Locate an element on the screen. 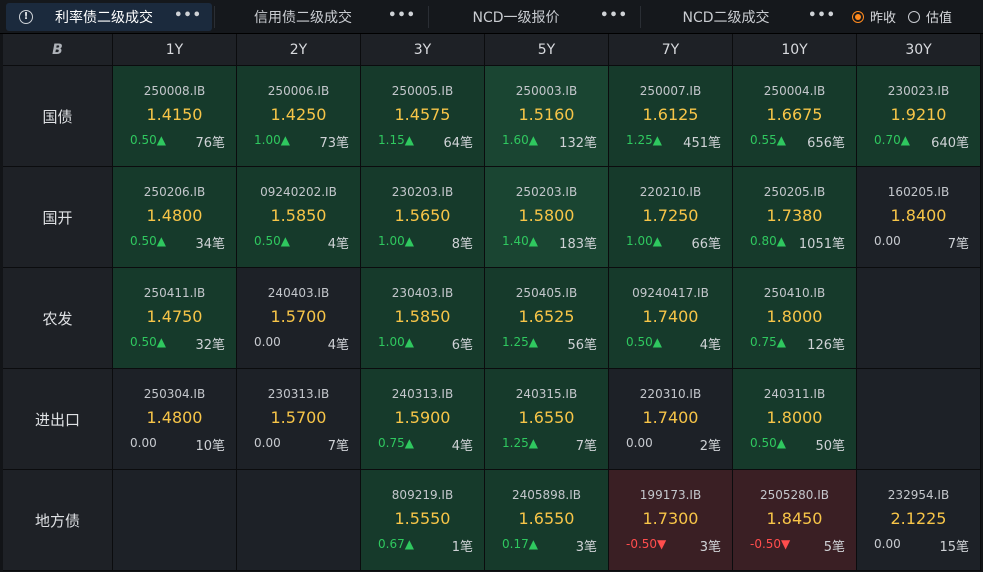 The image size is (983, 572). yield-value: 1.5650 is located at coordinates (422, 215).